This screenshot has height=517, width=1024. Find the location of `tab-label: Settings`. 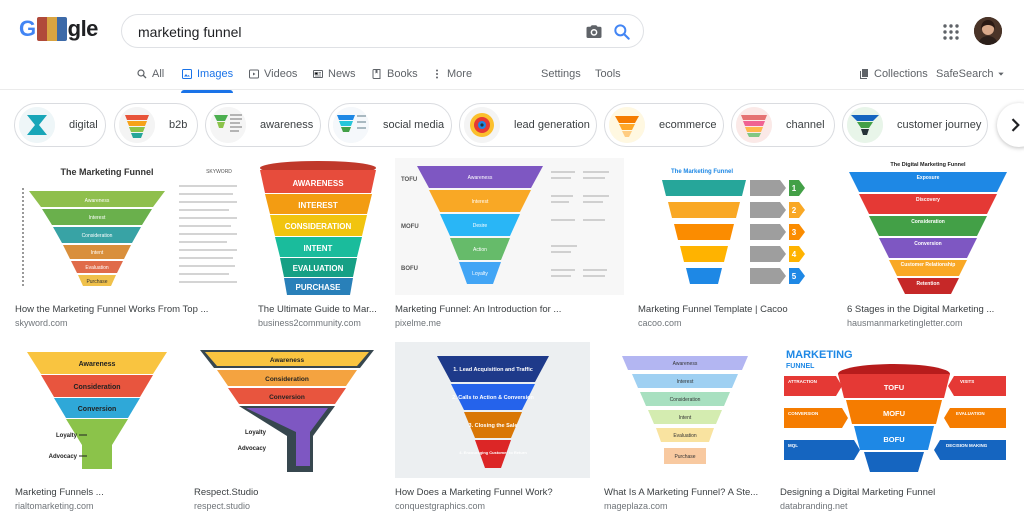

tab-label: Settings is located at coordinates (561, 74).